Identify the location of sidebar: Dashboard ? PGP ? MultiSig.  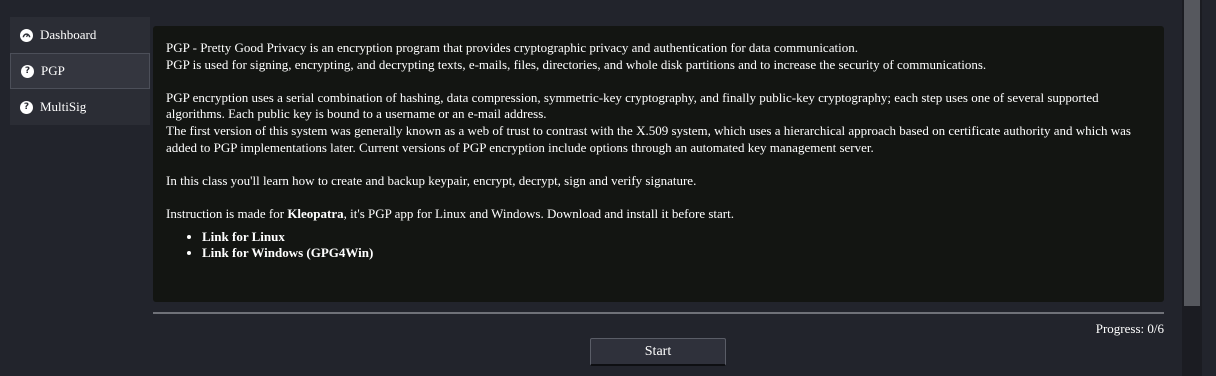
(80, 71).